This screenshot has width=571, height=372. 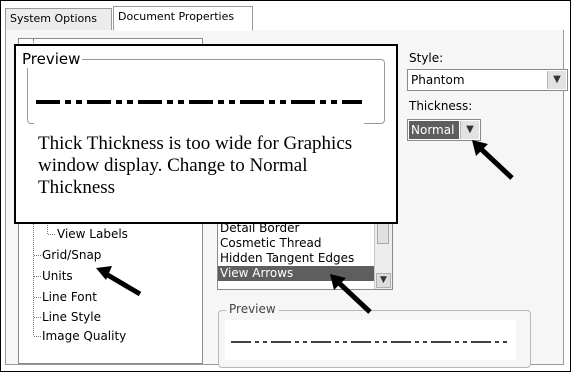 What do you see at coordinates (84, 336) in the screenshot?
I see `tree-item-image-quality: Image Quality` at bounding box center [84, 336].